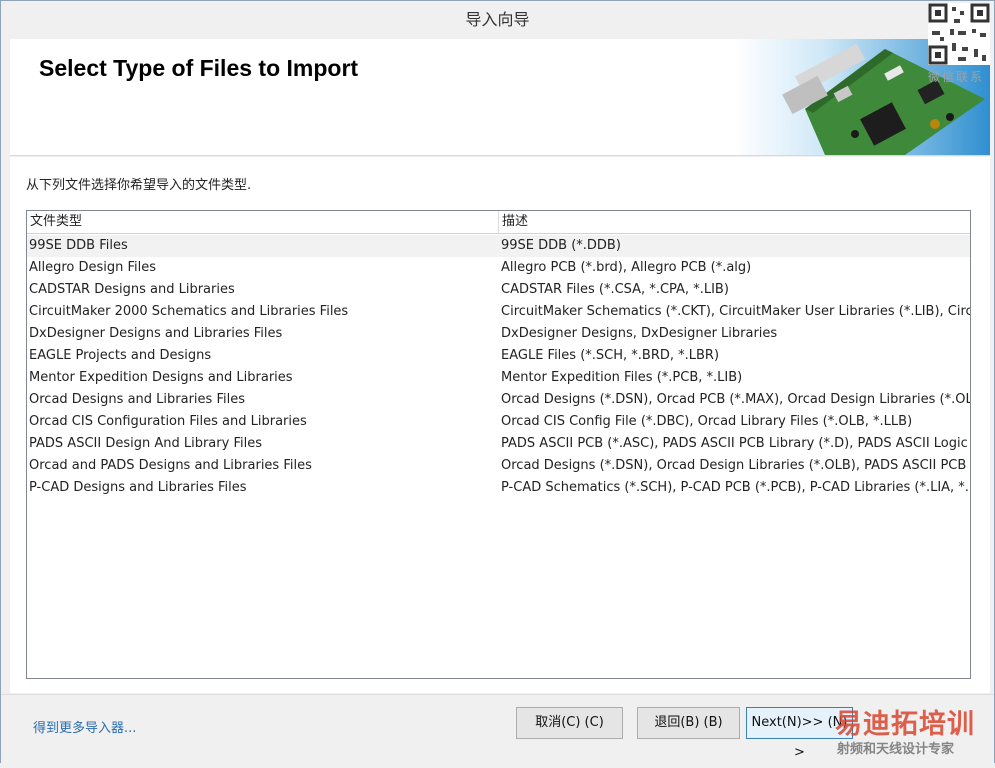  I want to click on list-item: 99SE DDB Files 99SE DDB (*.DDB), so click(498, 246).